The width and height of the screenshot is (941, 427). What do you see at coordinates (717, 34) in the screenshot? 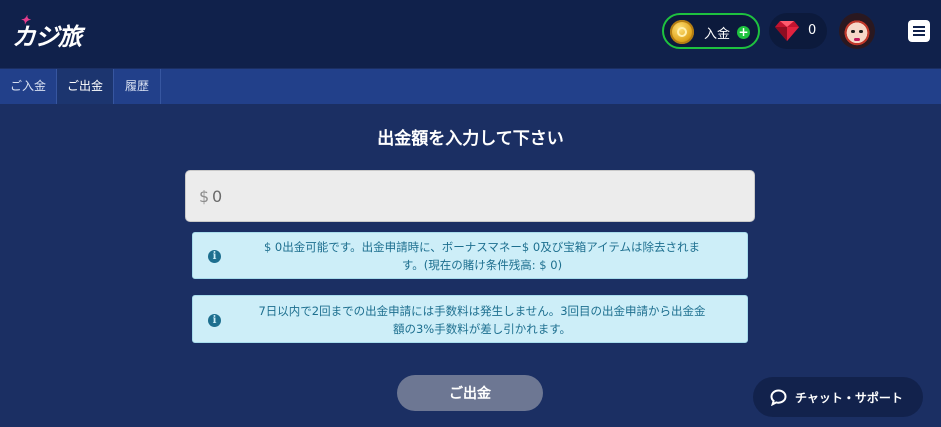
I see `deposit-label: 入金` at bounding box center [717, 34].